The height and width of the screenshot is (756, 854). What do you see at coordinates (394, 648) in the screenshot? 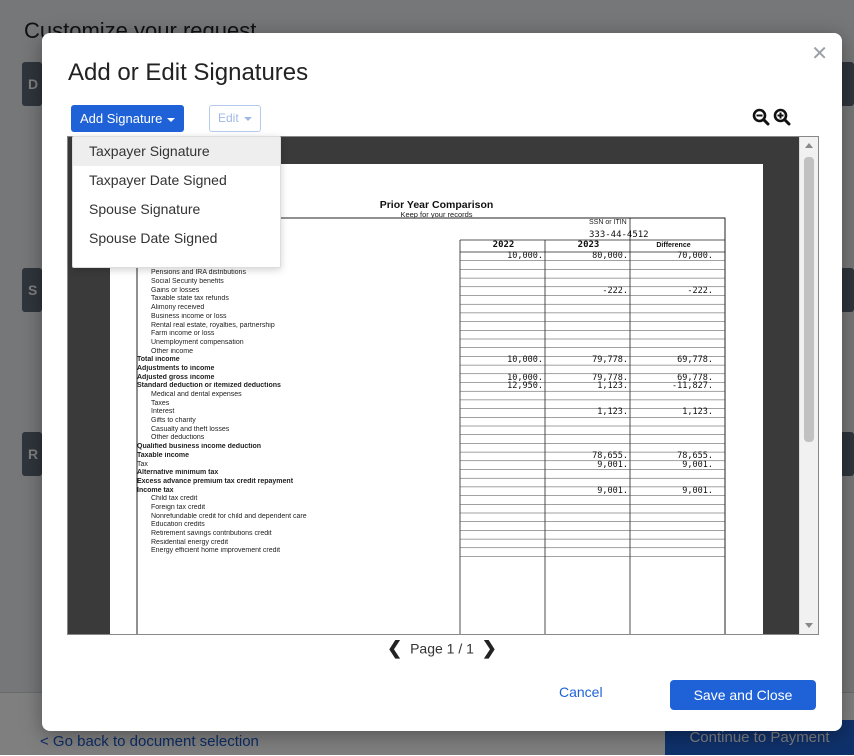
I see `chevron-left-icon: ❮` at bounding box center [394, 648].